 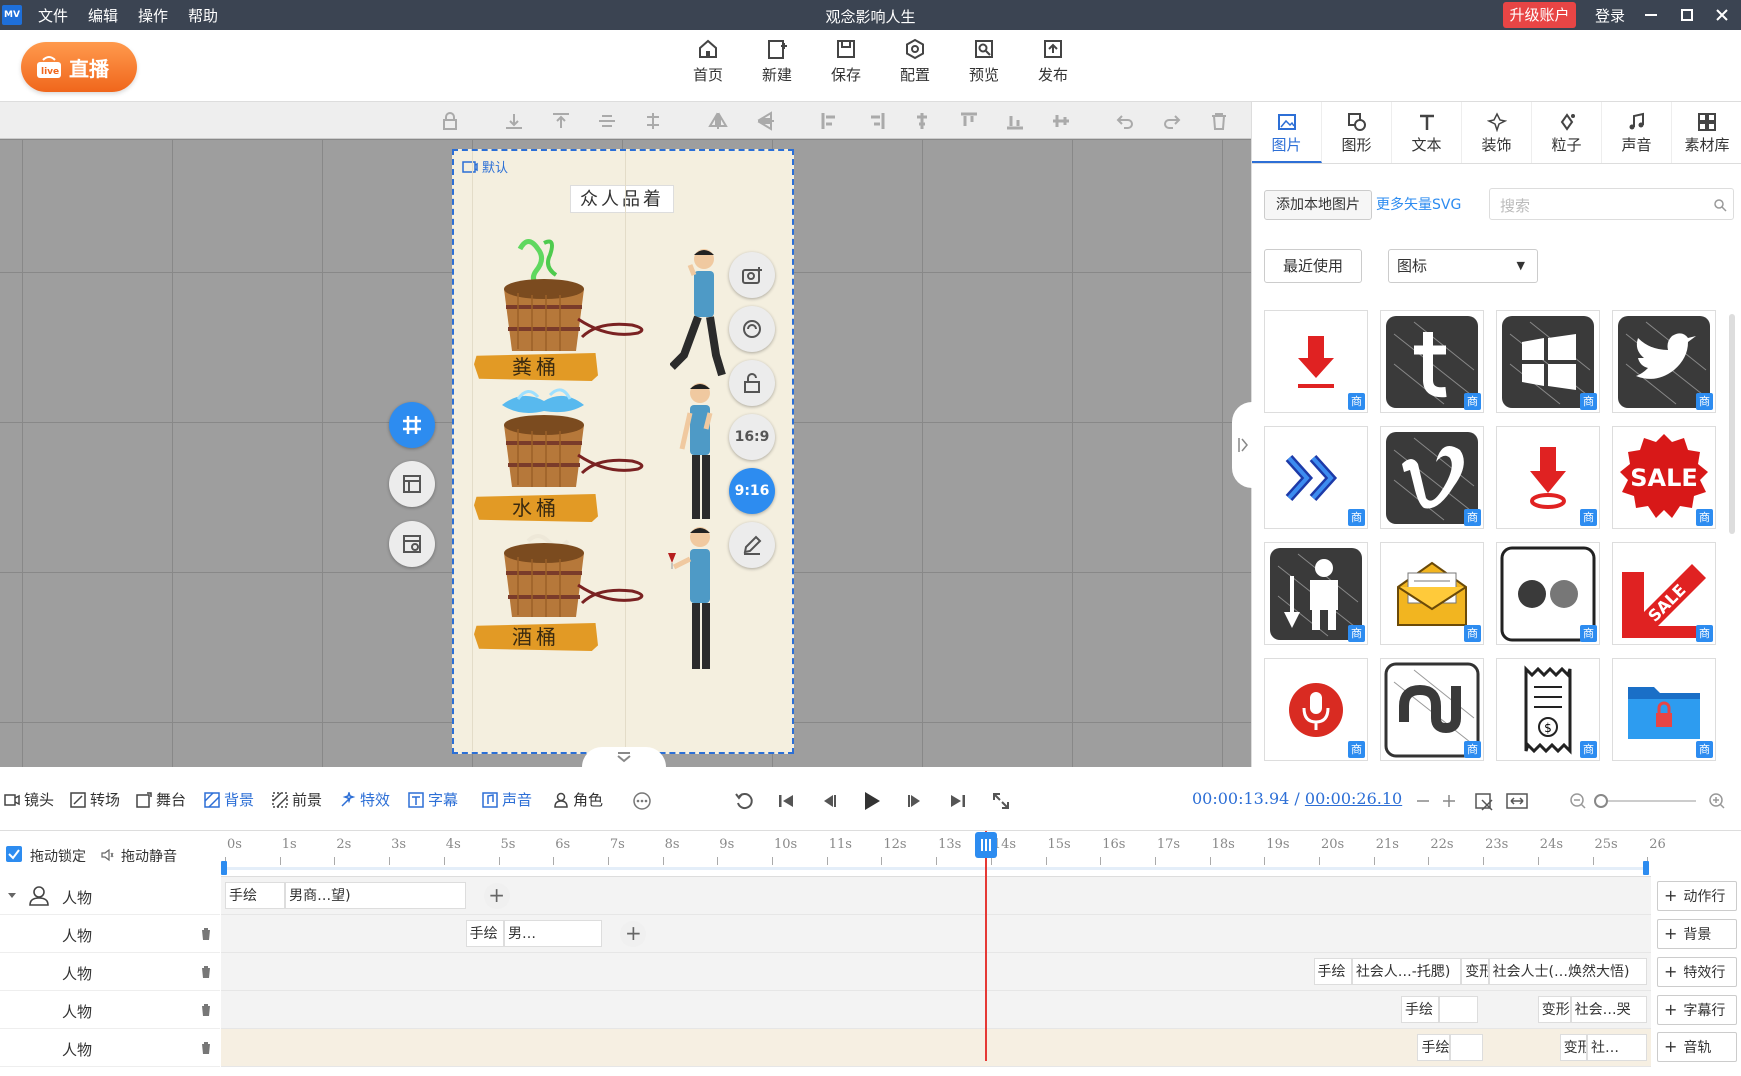 What do you see at coordinates (103, 15) in the screenshot?
I see `menu-edit: 编辑` at bounding box center [103, 15].